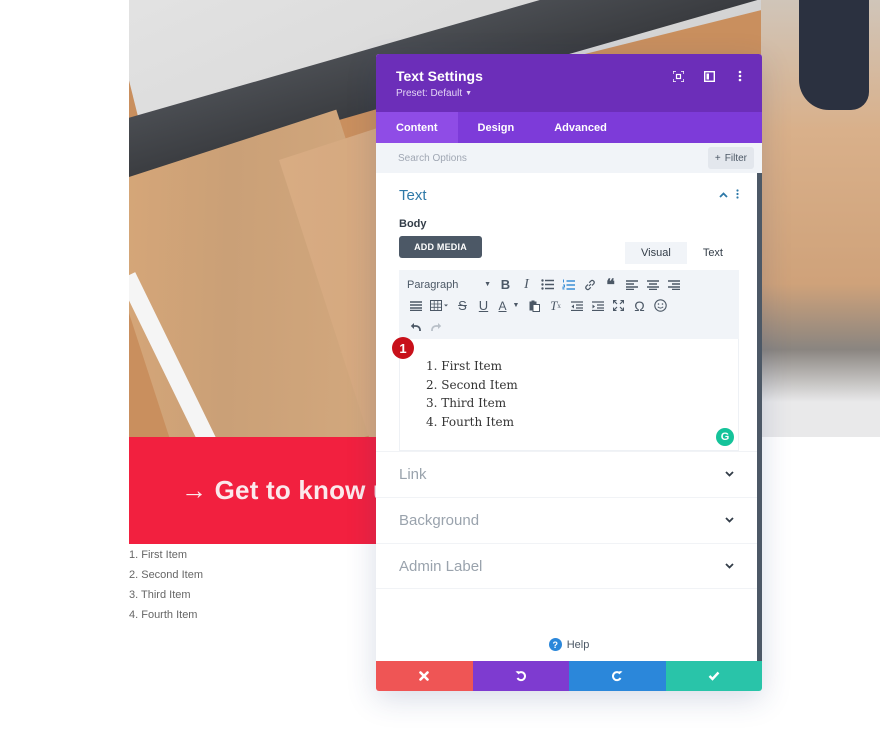 The image size is (880, 751). Describe the element at coordinates (462, 305) in the screenshot. I see `strikethrough-icon: S` at that location.